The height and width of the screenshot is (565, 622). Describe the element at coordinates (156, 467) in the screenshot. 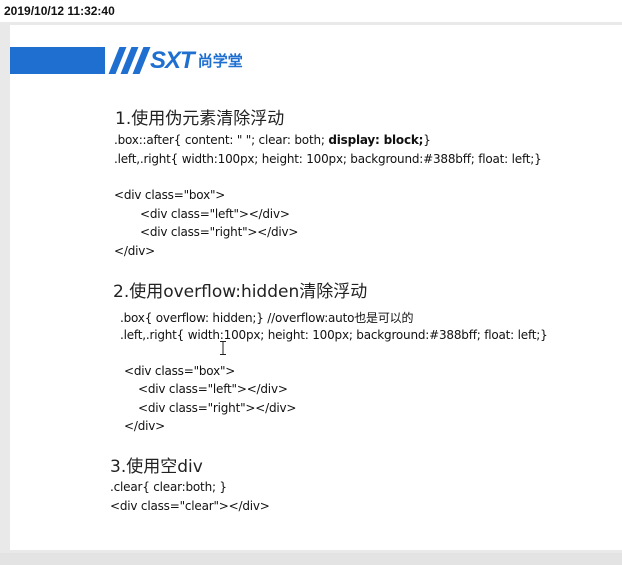

I see `section-3-heading: 3.使用空div` at that location.